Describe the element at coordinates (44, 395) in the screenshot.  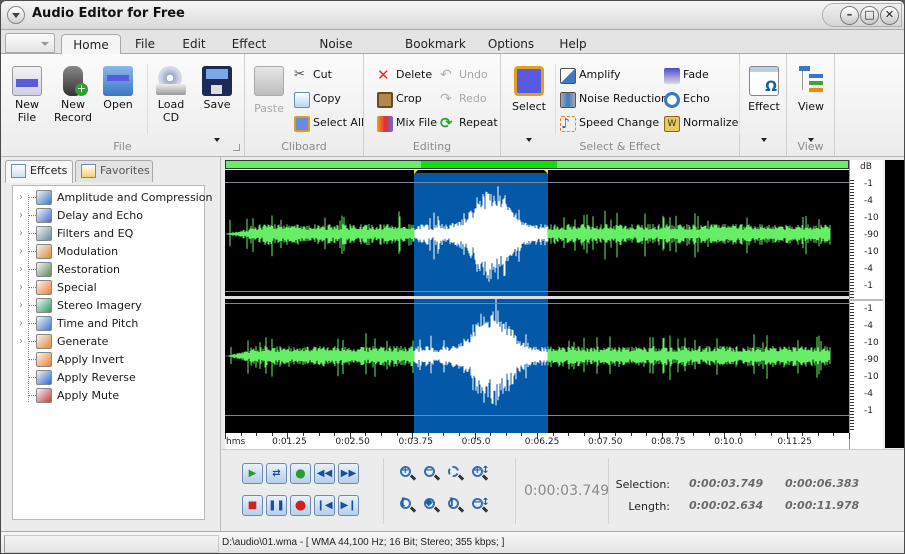
I see `mute-icon` at that location.